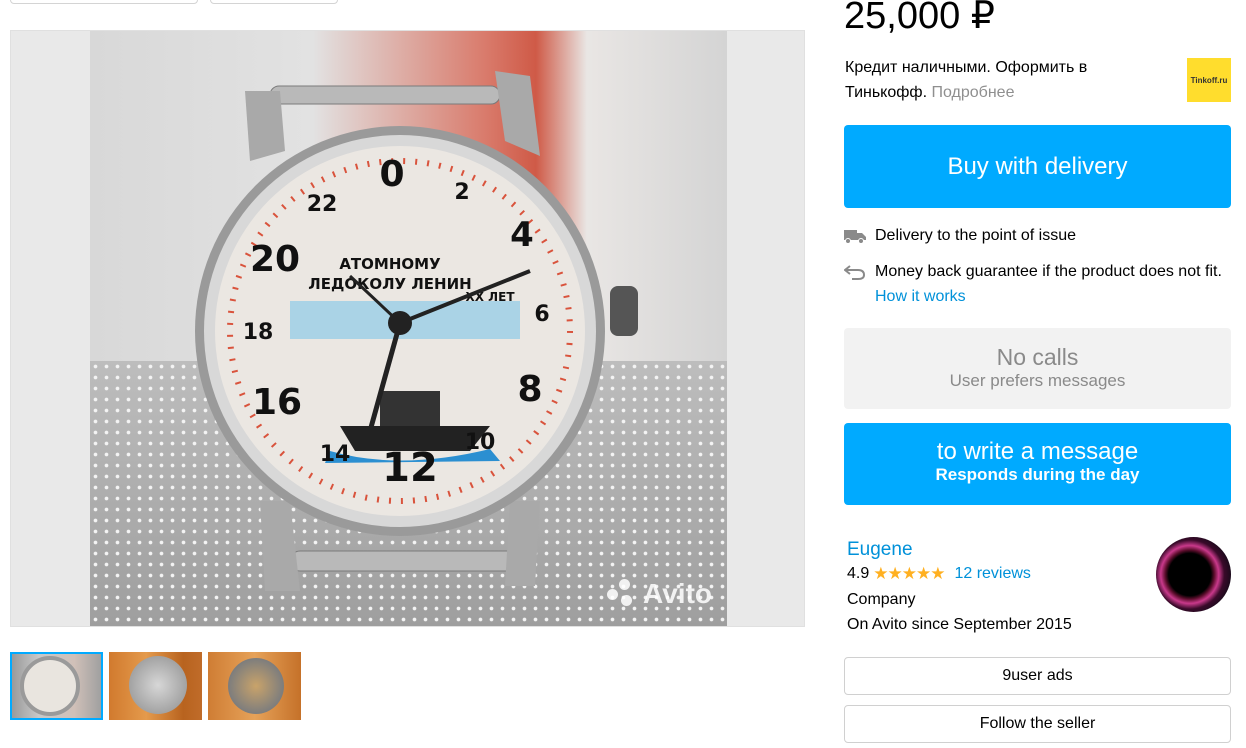 Image resolution: width=1246 pixels, height=748 pixels. Describe the element at coordinates (258, 332) in the screenshot. I see `svg-text: 18` at that location.